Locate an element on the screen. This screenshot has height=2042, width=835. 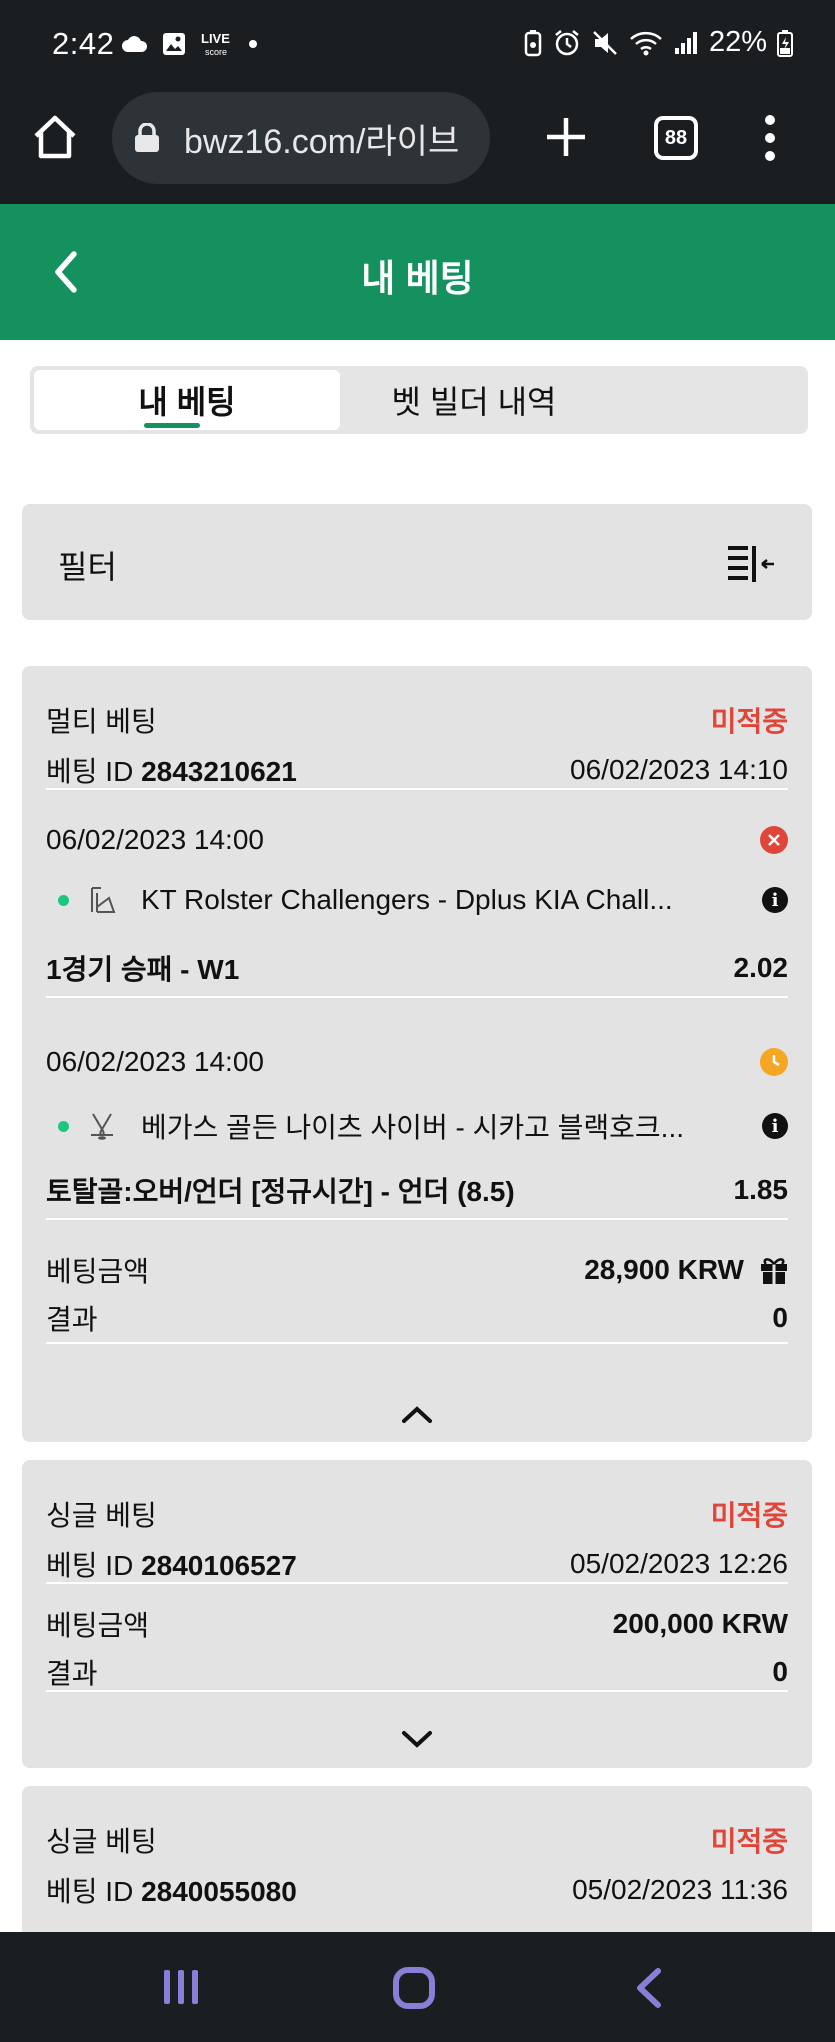
bet-id-line: 베팅 ID 2840106527 is located at coordinates (171, 1564).